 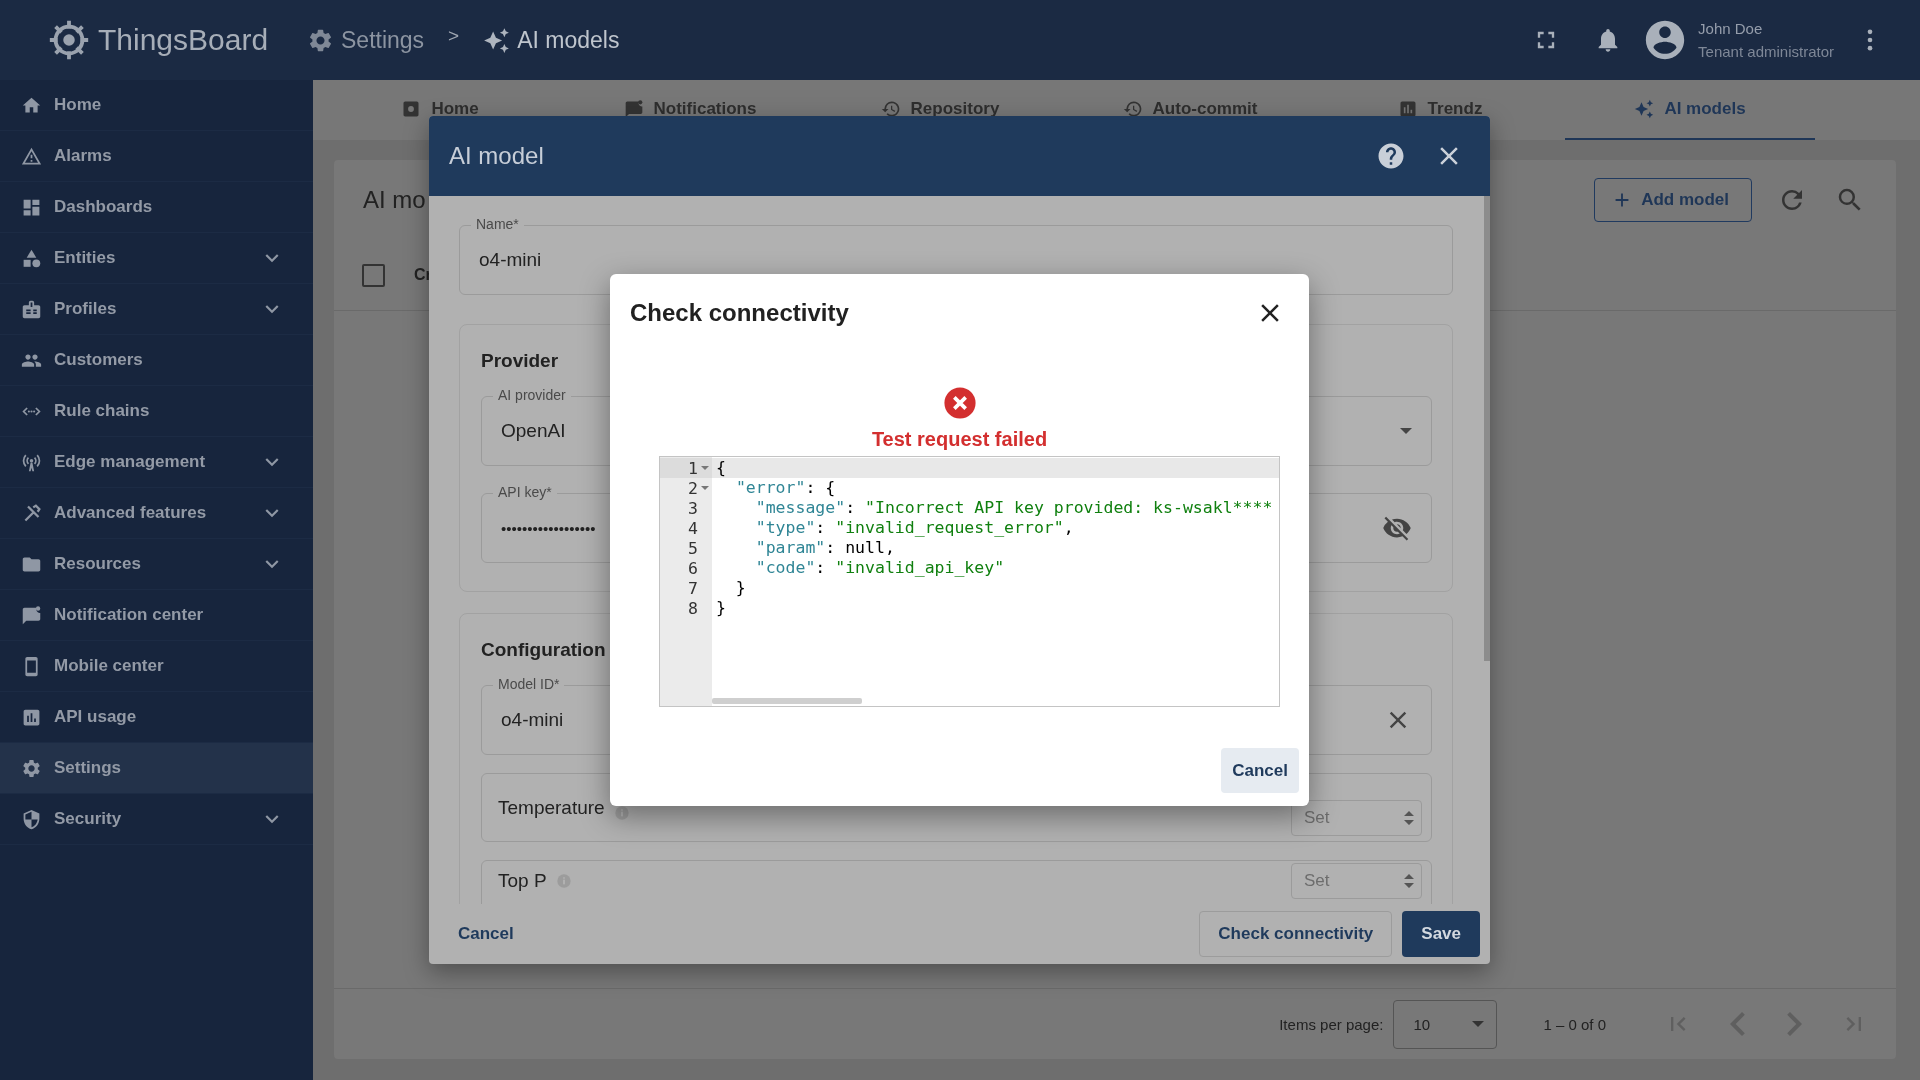 I want to click on page-range: 1 – 0 of 0, so click(x=1574, y=1024).